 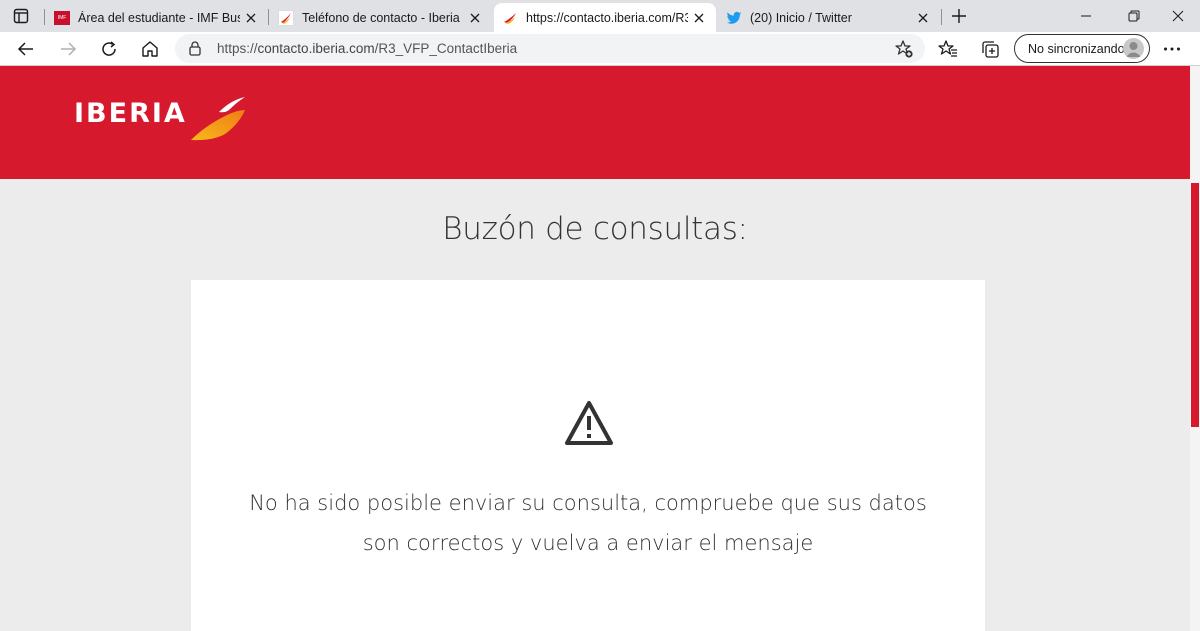 I want to click on page-title: Buzón de consultas:, so click(x=595, y=229).